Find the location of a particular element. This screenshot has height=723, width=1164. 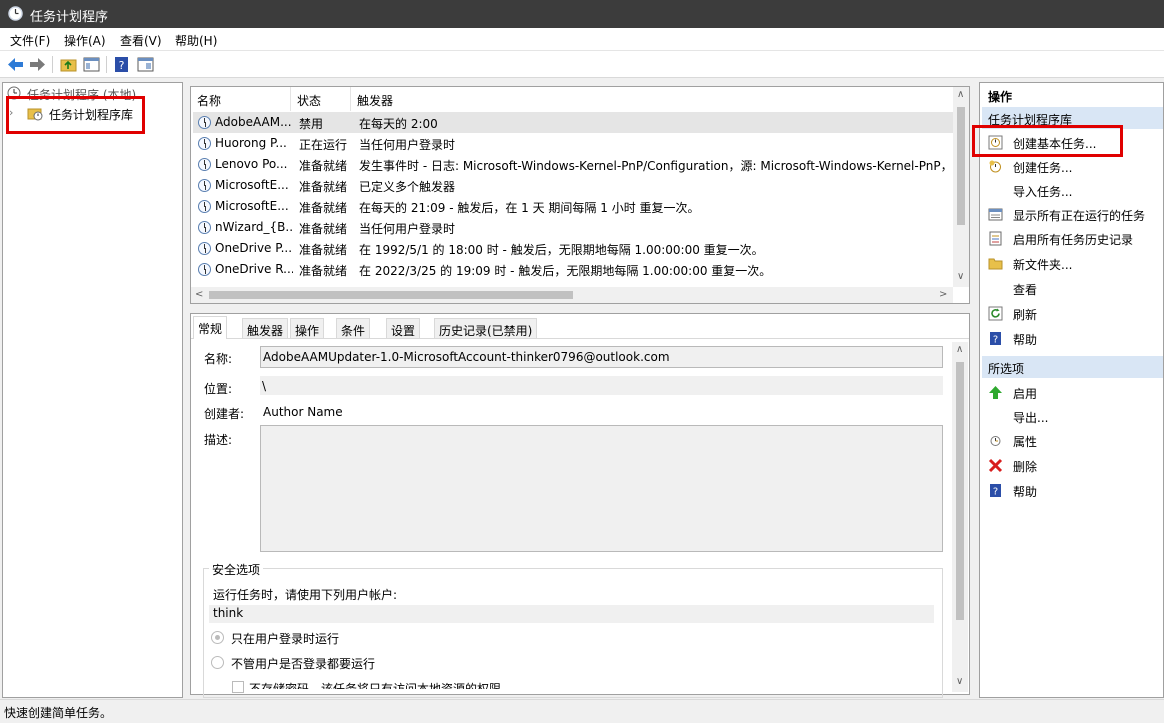

folder-icon is located at coordinates (995, 264).